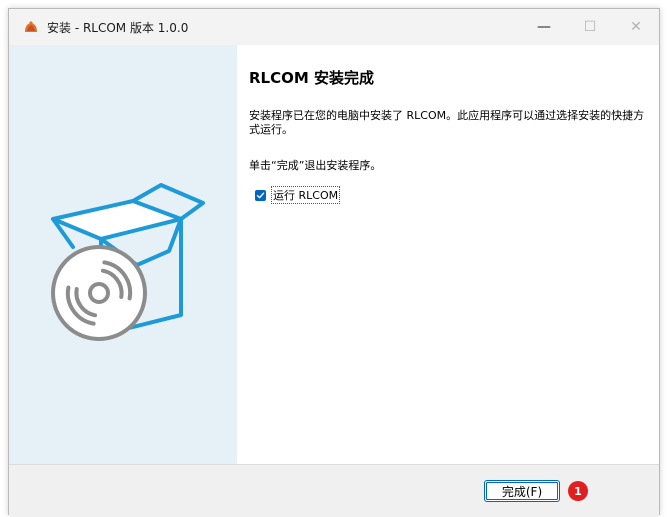  What do you see at coordinates (305, 195) in the screenshot?
I see `run-rlcom-label: 运行 RLCOM` at bounding box center [305, 195].